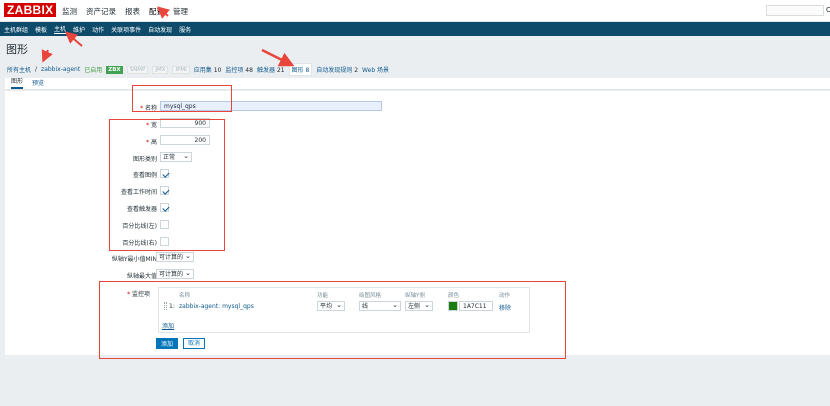  I want to click on height-label: * 高, so click(151, 142).